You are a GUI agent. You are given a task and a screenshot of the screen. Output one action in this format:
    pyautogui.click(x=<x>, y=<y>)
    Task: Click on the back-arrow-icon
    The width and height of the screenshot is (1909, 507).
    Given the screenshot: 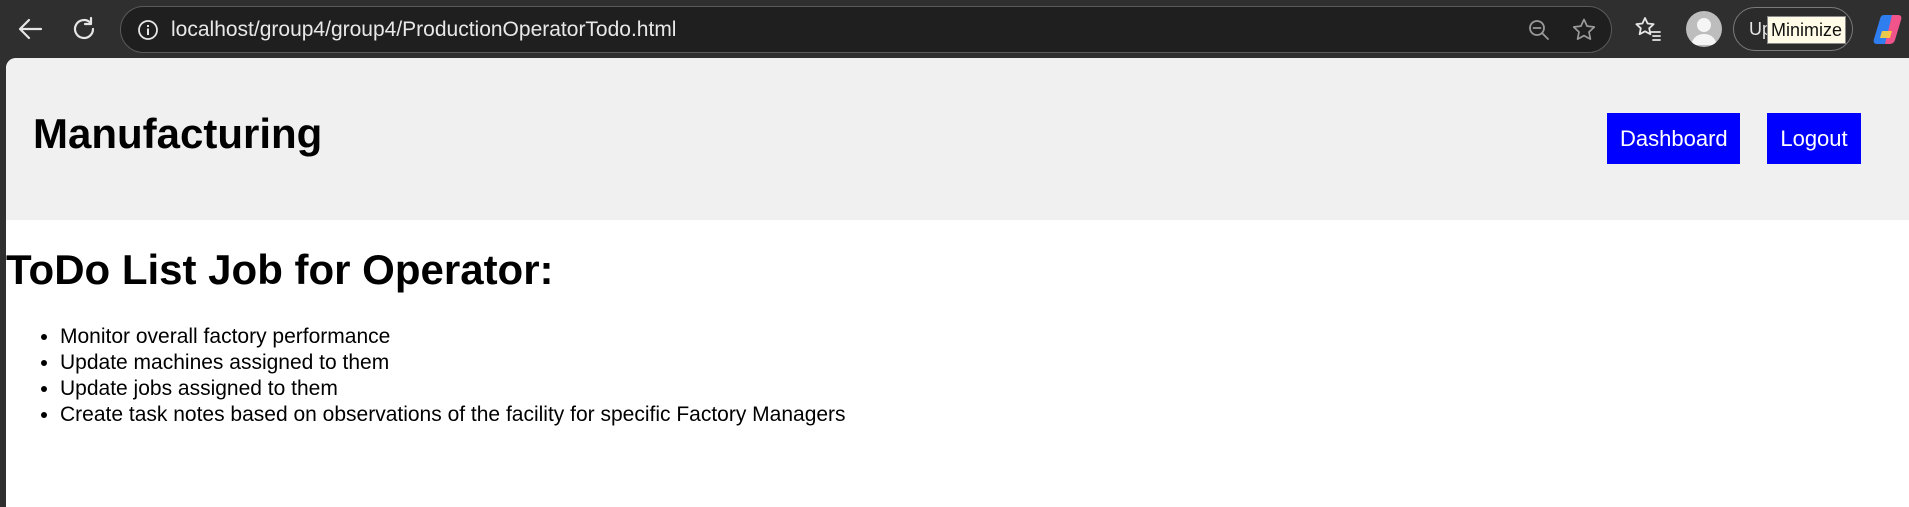 What is the action you would take?
    pyautogui.click(x=30, y=29)
    